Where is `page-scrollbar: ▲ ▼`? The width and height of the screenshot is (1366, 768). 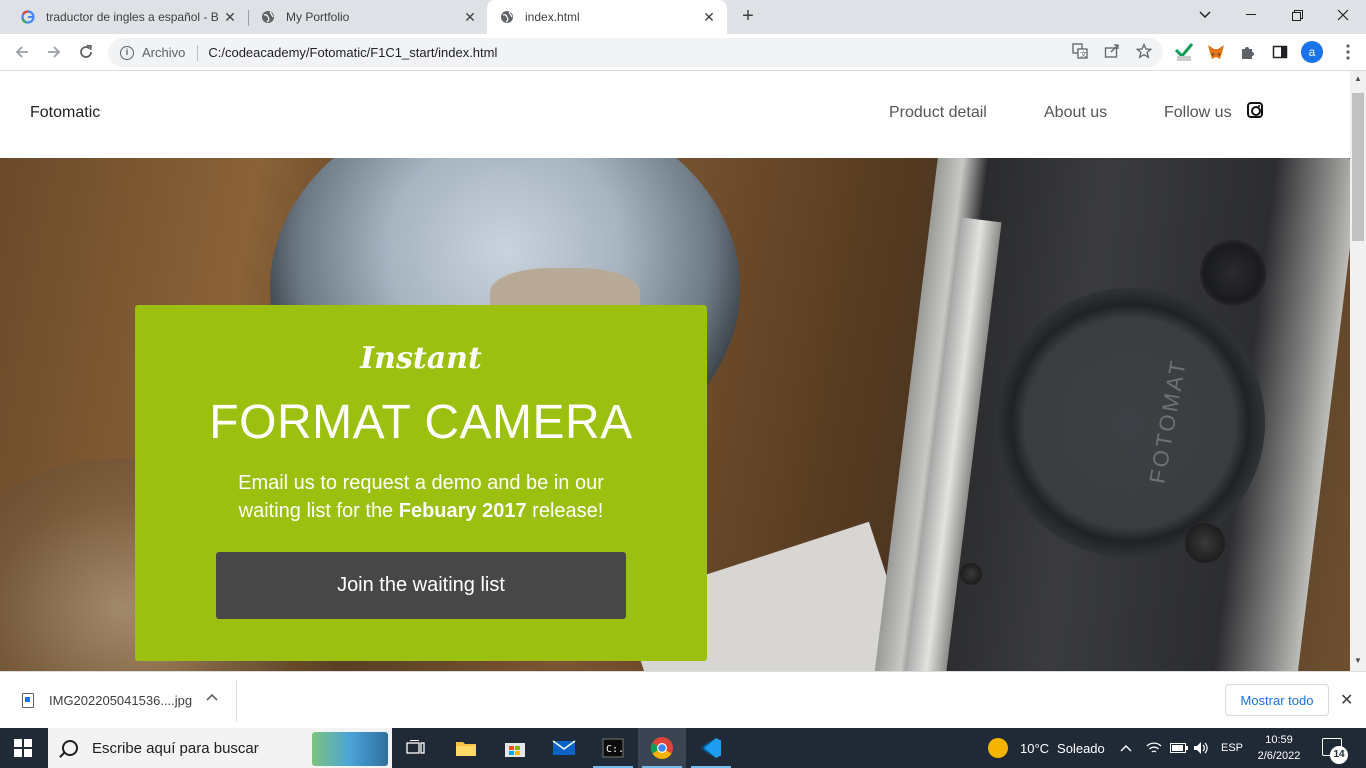
page-scrollbar: ▲ ▼ is located at coordinates (1358, 371).